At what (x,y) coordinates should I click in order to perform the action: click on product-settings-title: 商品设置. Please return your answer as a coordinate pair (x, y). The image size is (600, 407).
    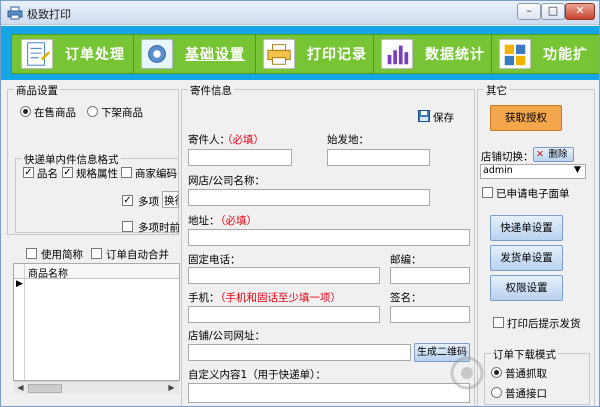
    Looking at the image, I should click on (37, 90).